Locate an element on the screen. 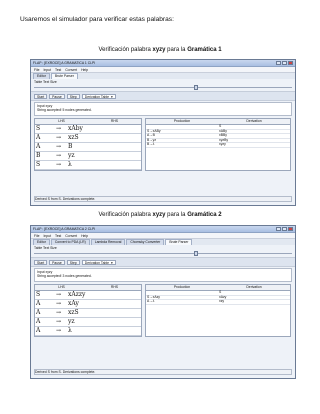 This screenshot has width=320, height=414. rule-rhs: λ is located at coordinates (70, 164).